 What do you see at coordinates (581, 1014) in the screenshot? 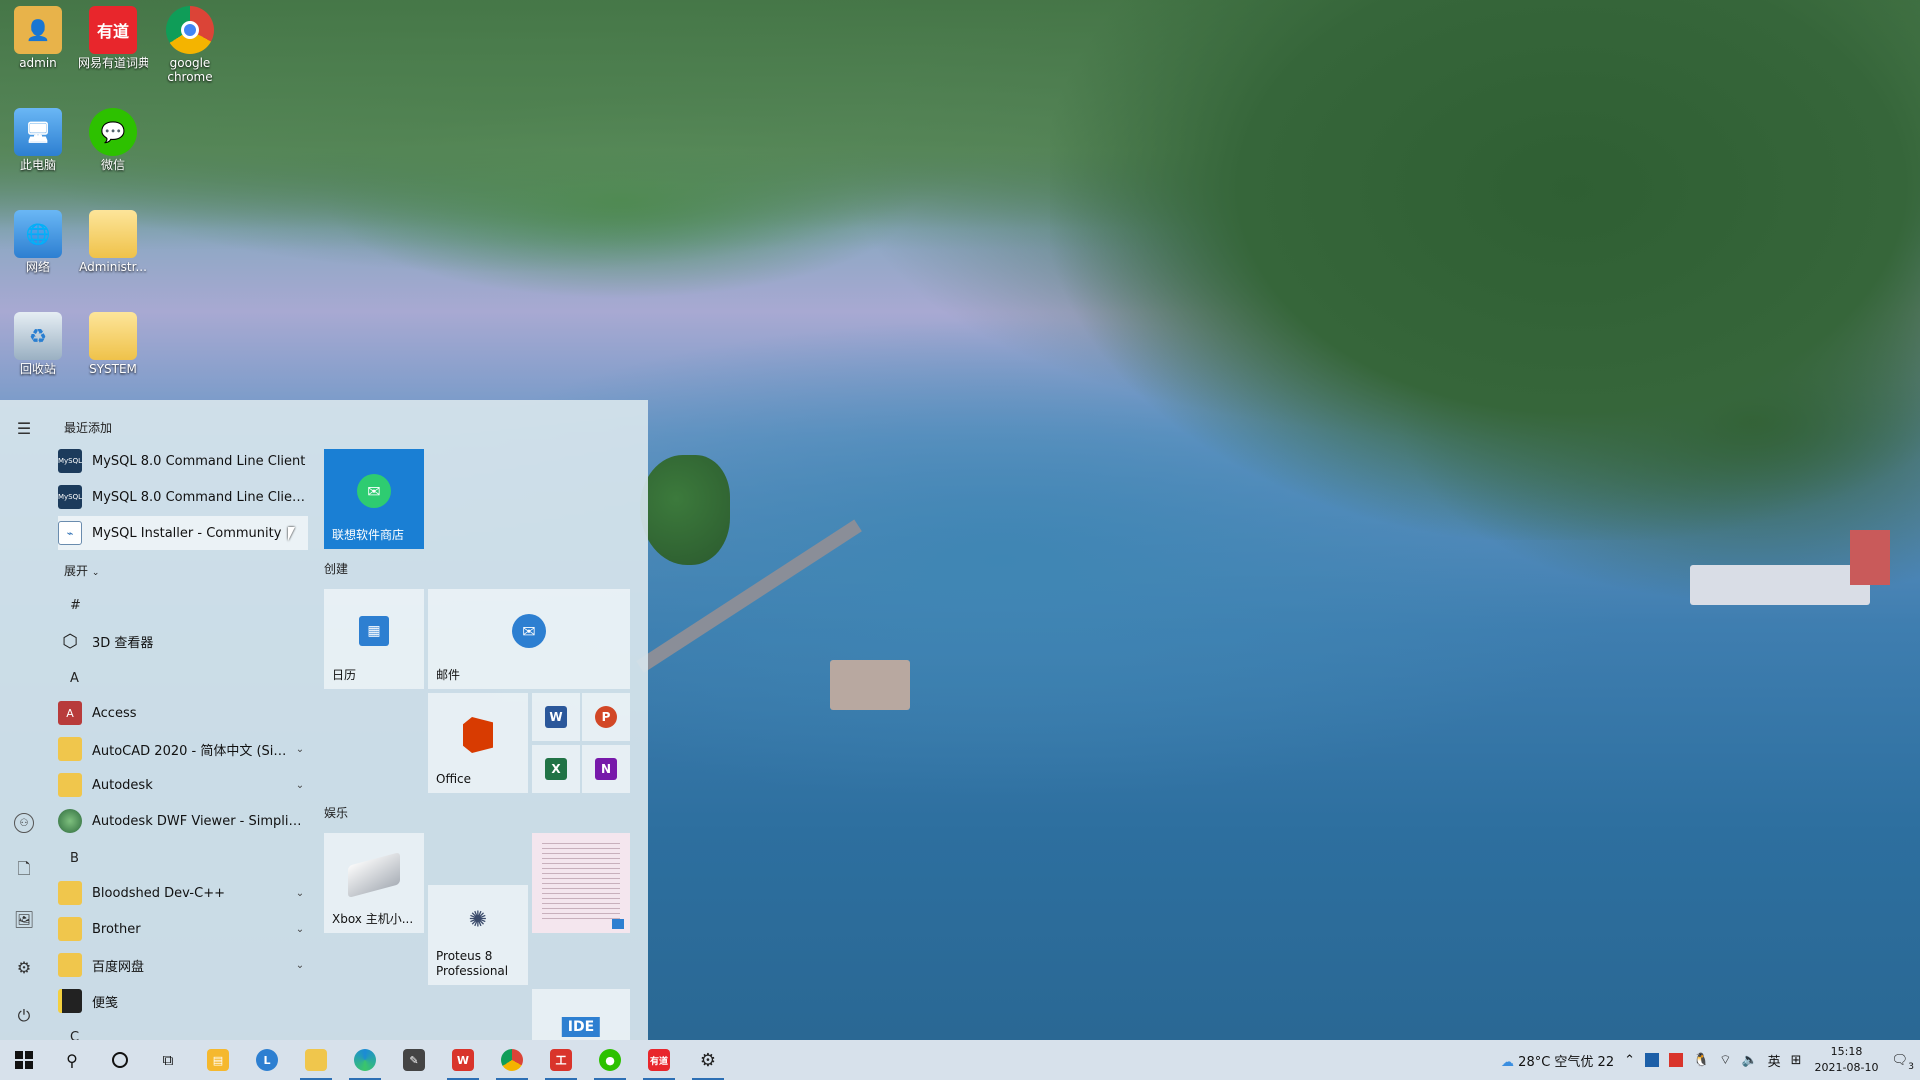
I see `tile-ide: IDE` at bounding box center [581, 1014].